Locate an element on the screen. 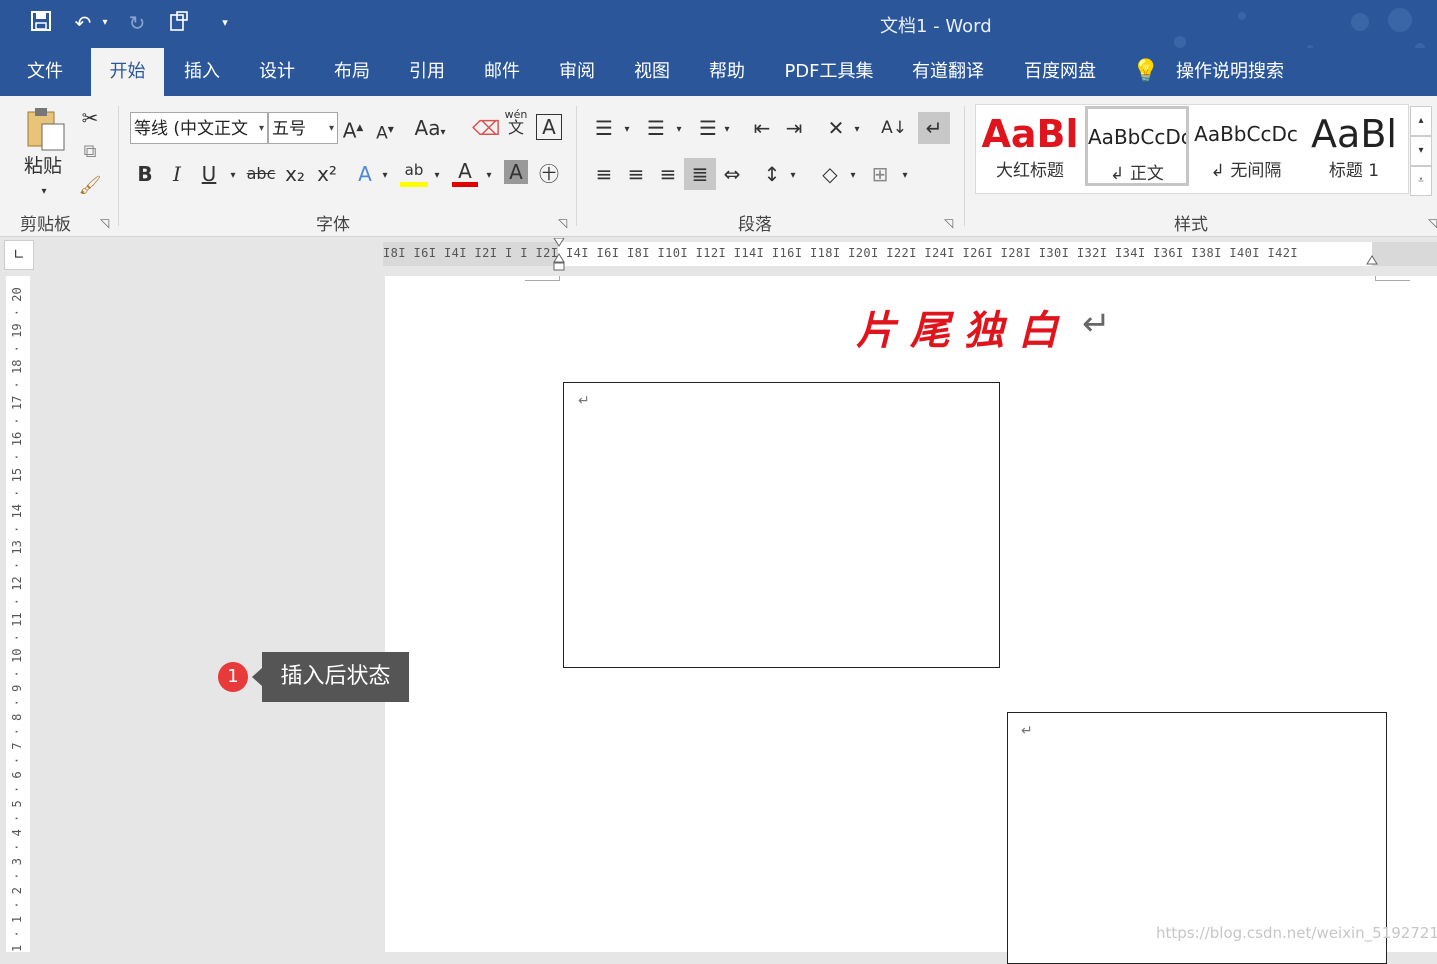 The width and height of the screenshot is (1437, 964). styles-scroll-up-icon: ▴ is located at coordinates (1421, 121).